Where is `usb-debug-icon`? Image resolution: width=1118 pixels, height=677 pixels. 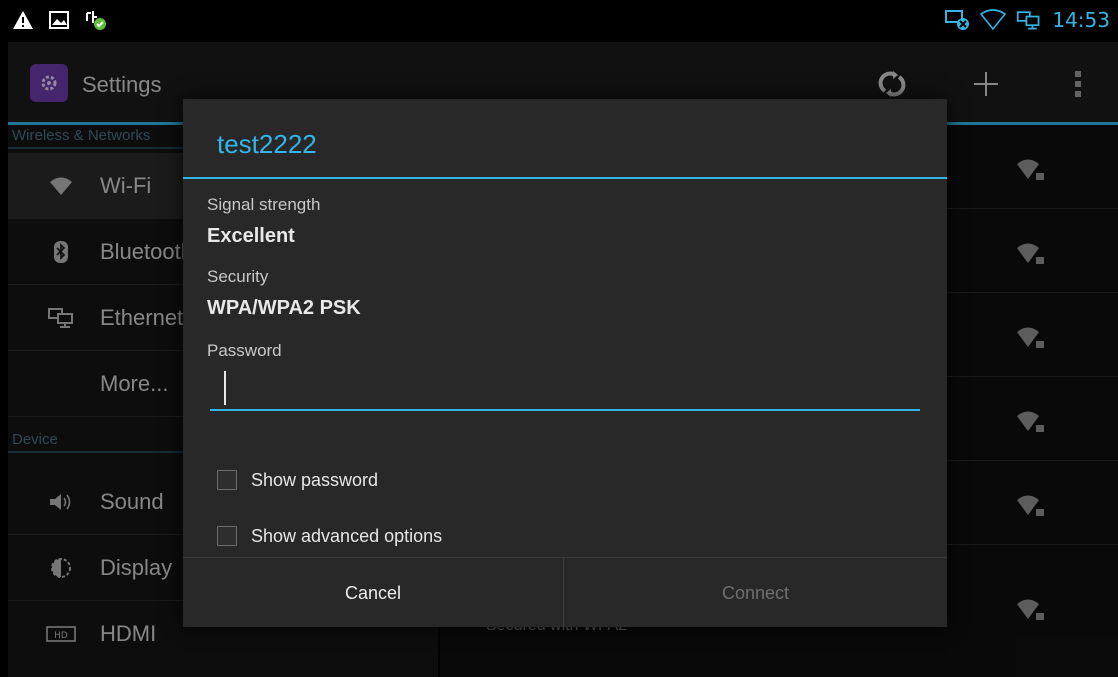
usb-debug-icon is located at coordinates (95, 20).